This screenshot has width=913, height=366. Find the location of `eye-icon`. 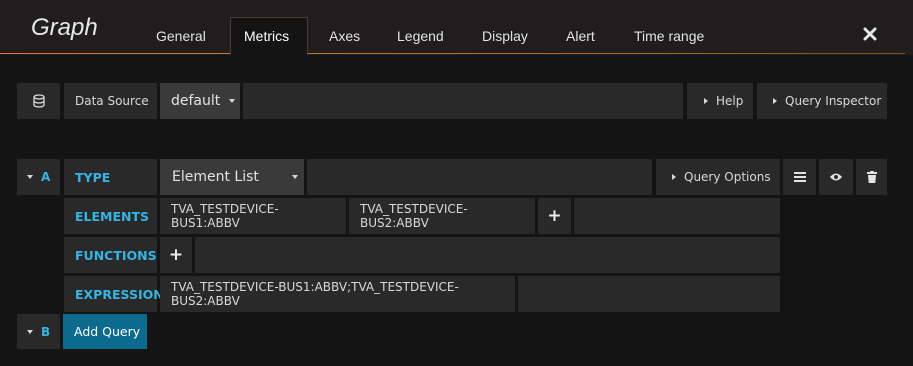

eye-icon is located at coordinates (836, 177).